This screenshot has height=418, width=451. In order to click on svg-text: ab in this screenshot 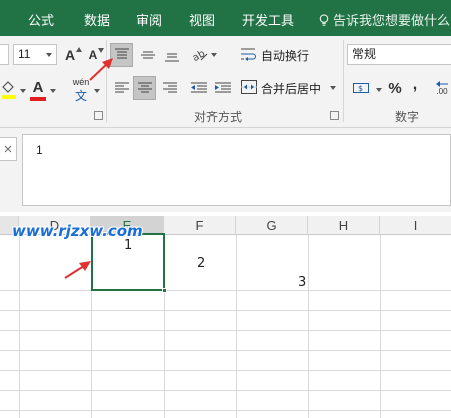, I will do `click(199, 55)`.